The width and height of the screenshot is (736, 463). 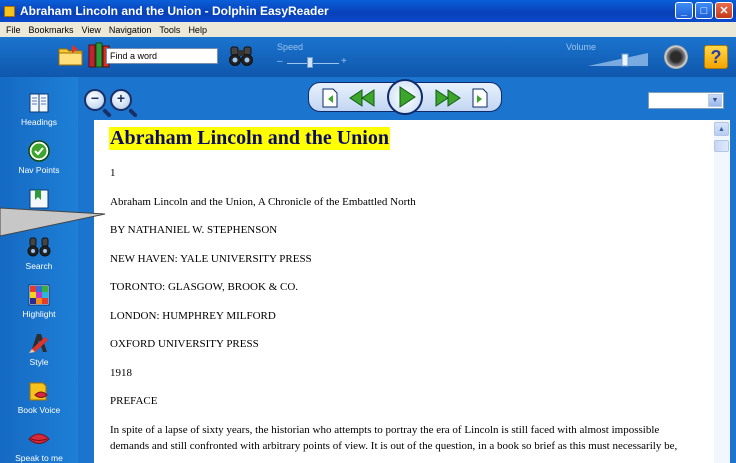 I want to click on maximize-button: □, so click(x=704, y=10).